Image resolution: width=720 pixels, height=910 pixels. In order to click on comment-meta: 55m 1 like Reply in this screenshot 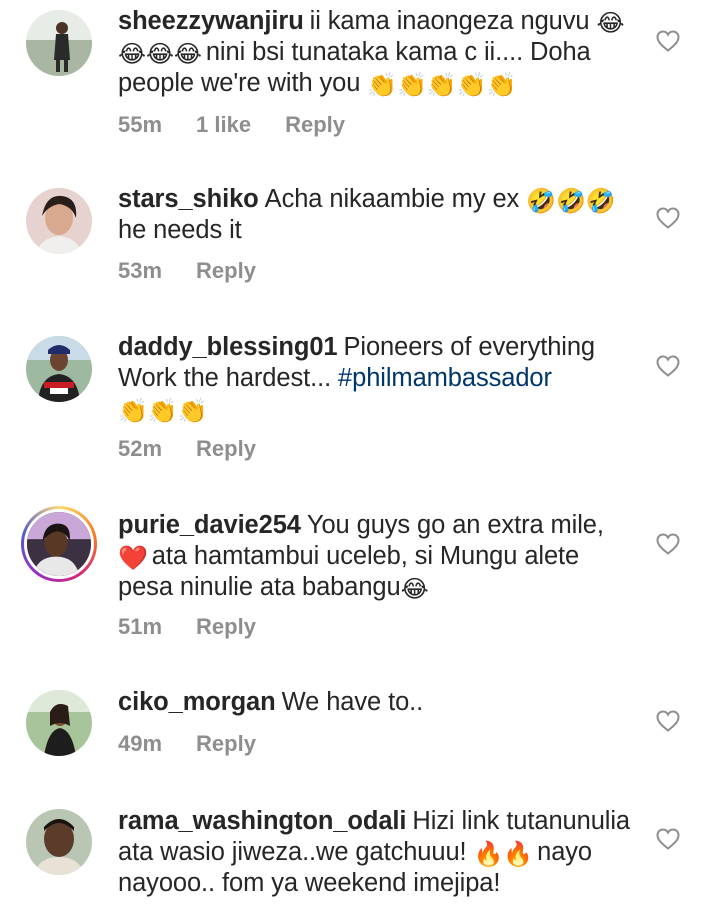, I will do `click(248, 125)`.